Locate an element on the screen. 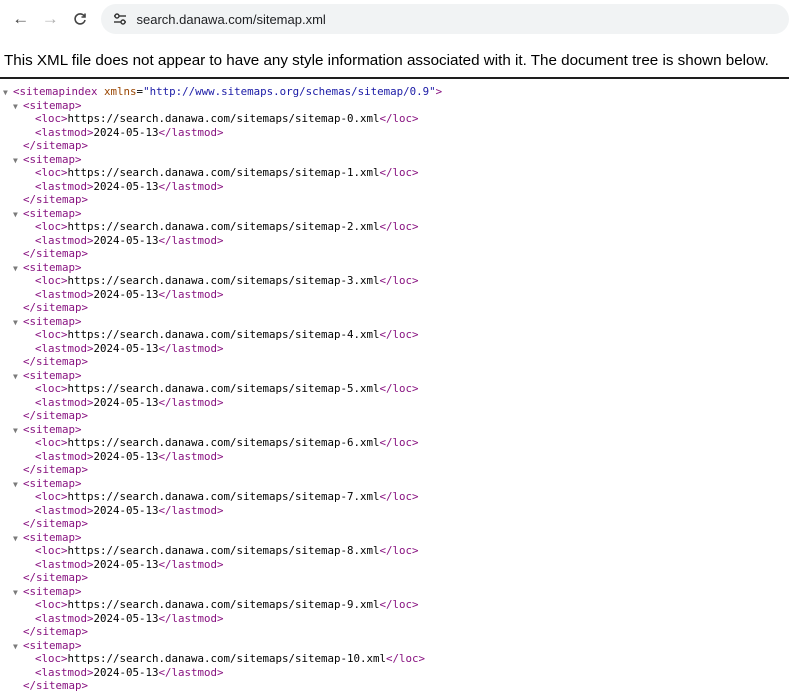 This screenshot has width=789, height=693. reload-glyph is located at coordinates (80, 19).